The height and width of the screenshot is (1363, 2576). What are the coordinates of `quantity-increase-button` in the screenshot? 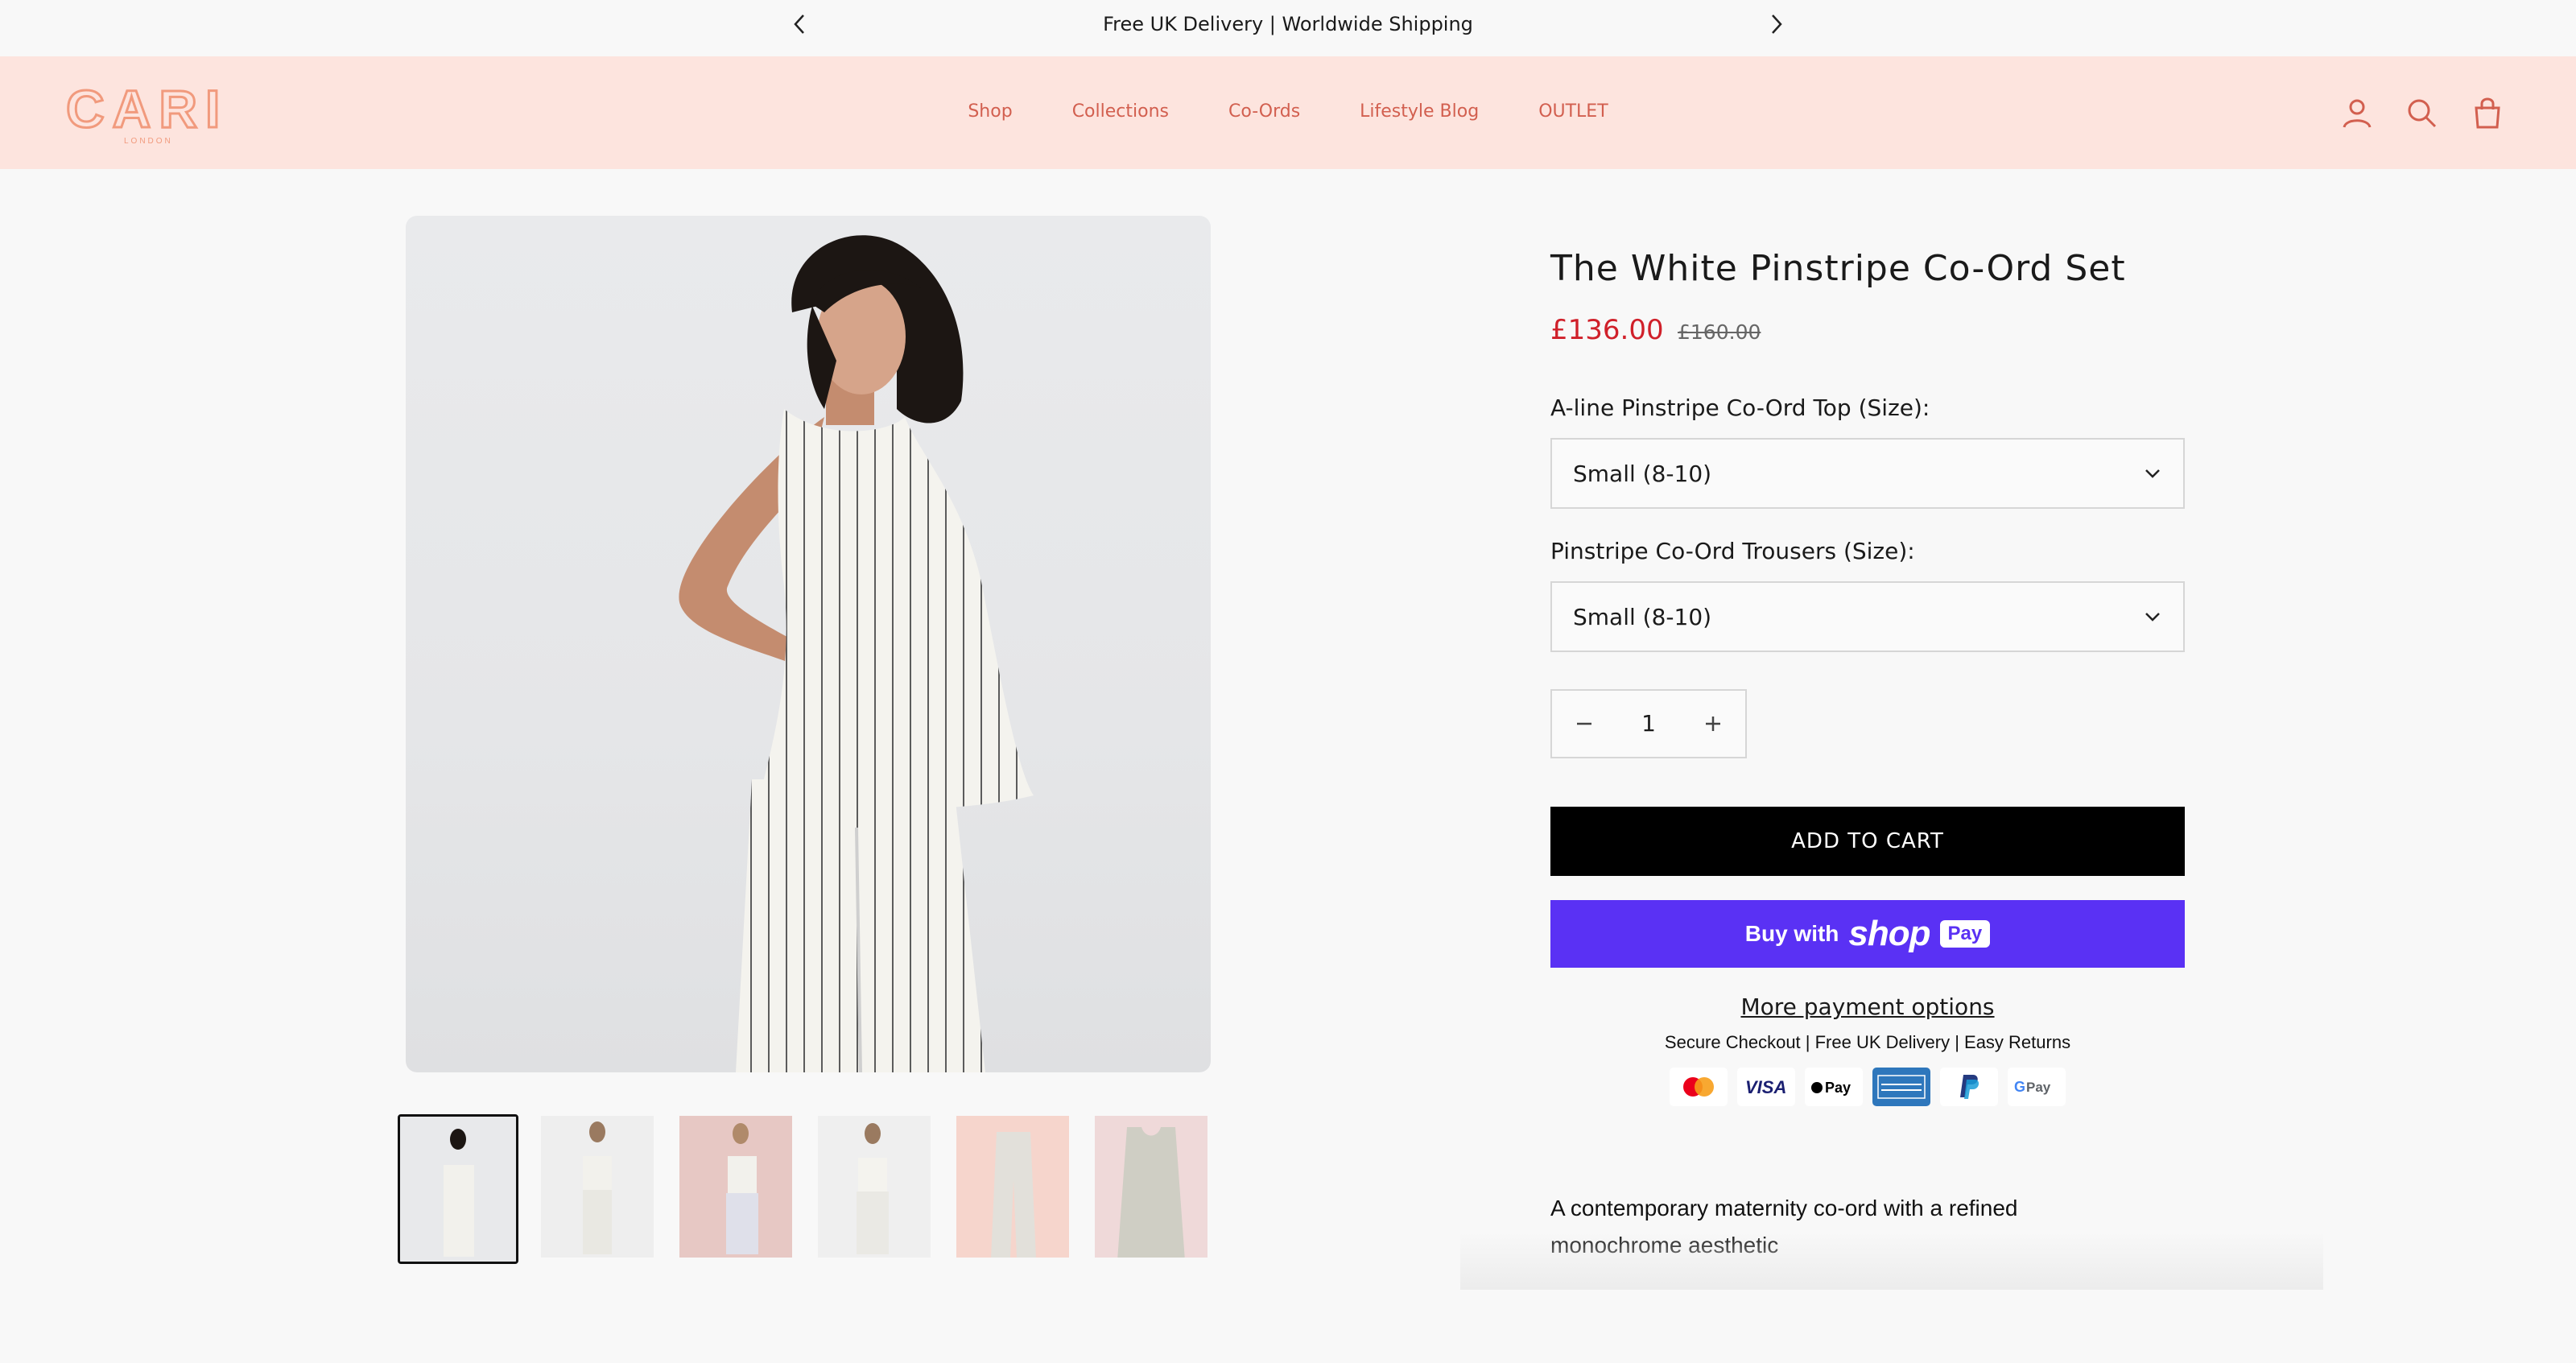 It's located at (1713, 724).